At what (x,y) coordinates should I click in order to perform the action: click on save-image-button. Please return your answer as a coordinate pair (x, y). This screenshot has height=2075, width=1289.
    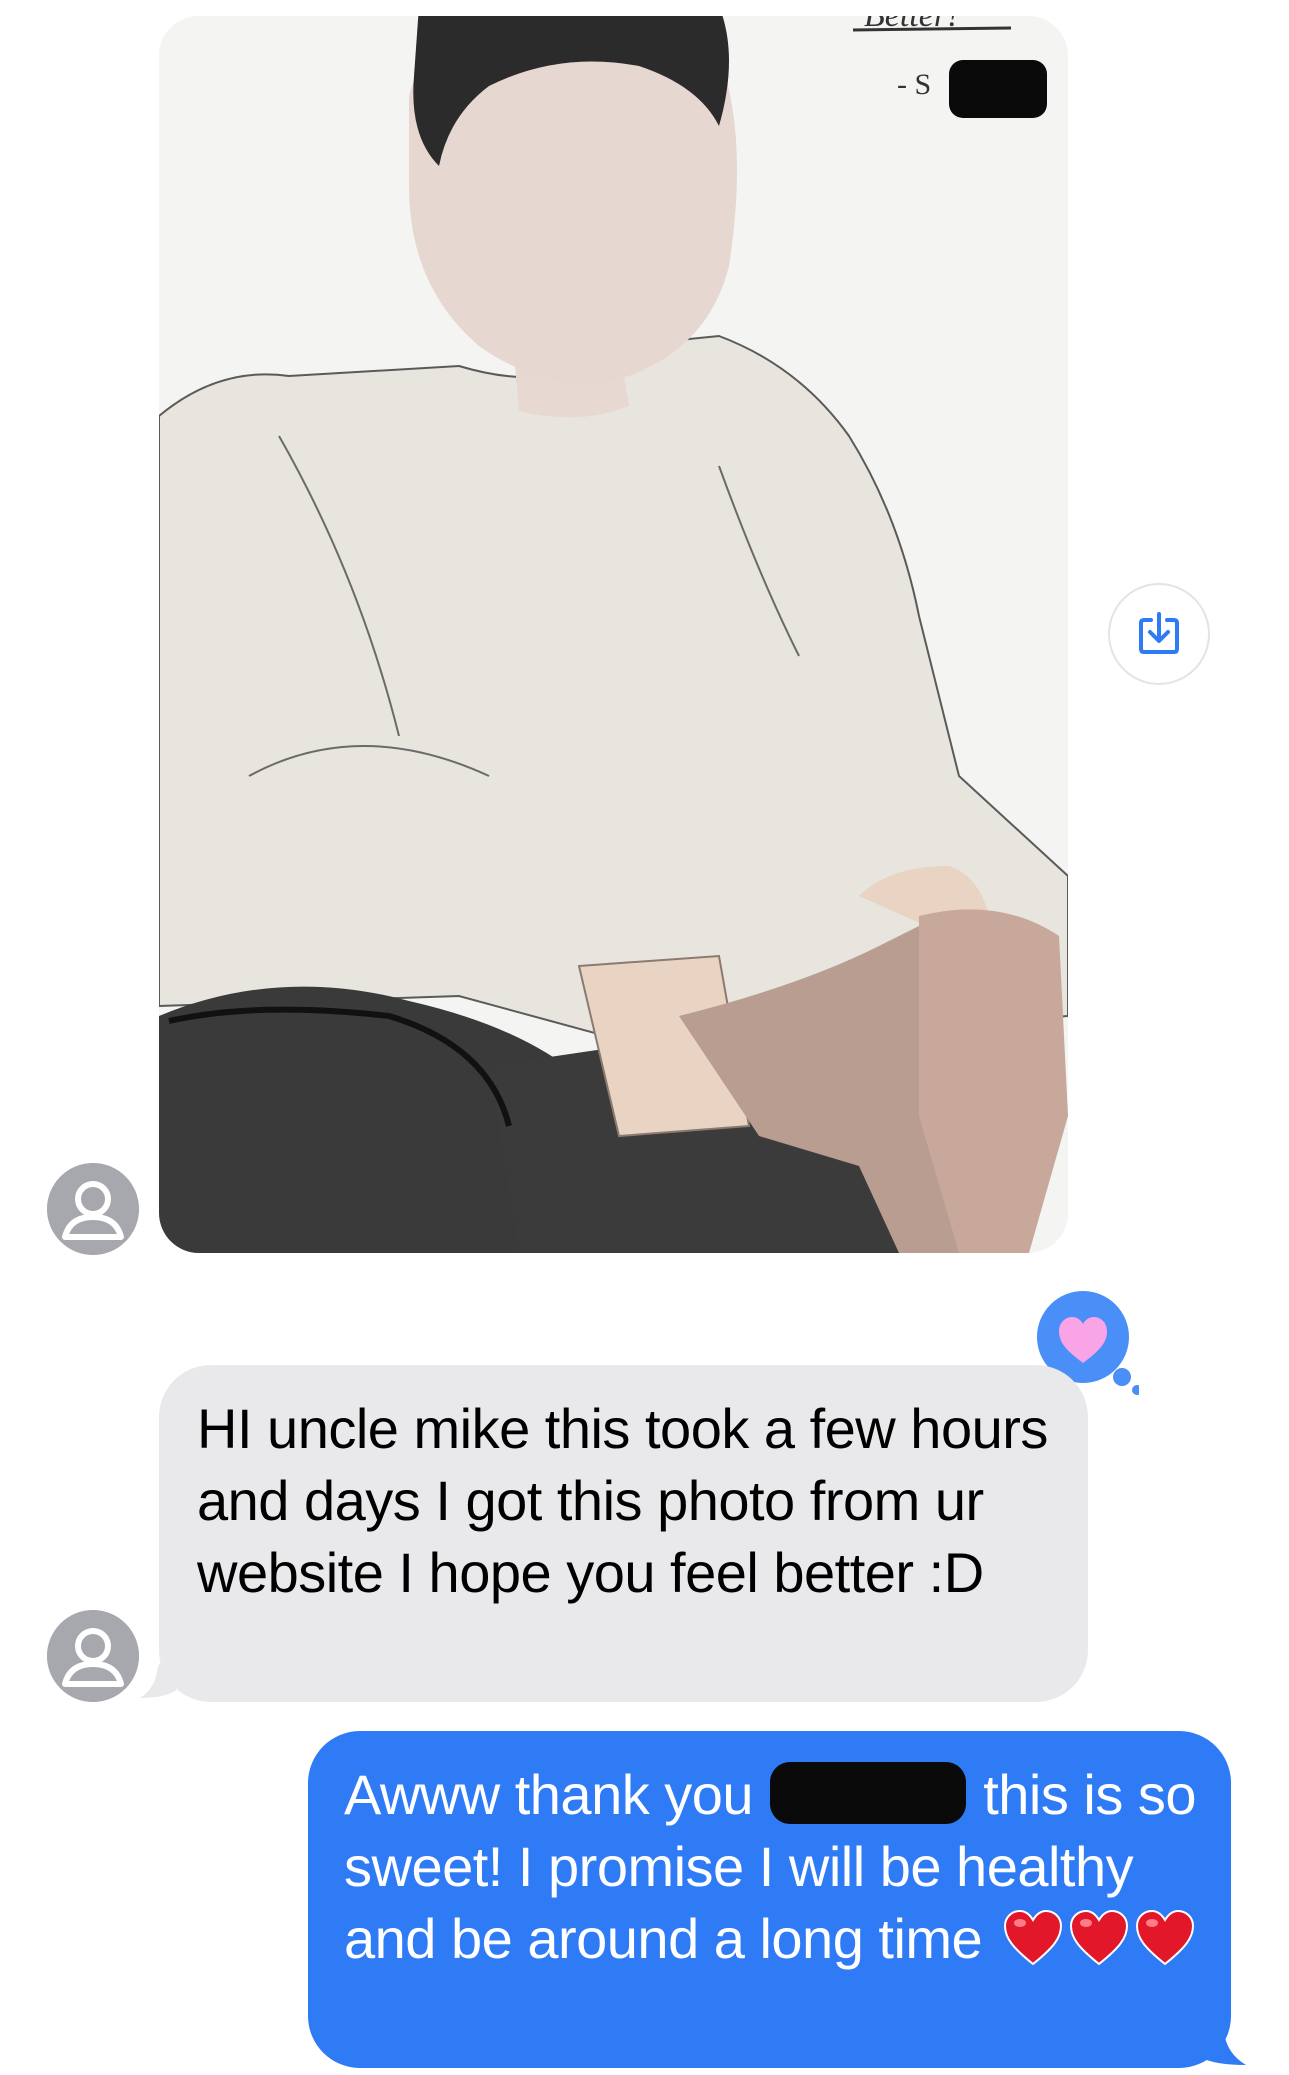
    Looking at the image, I should click on (1159, 634).